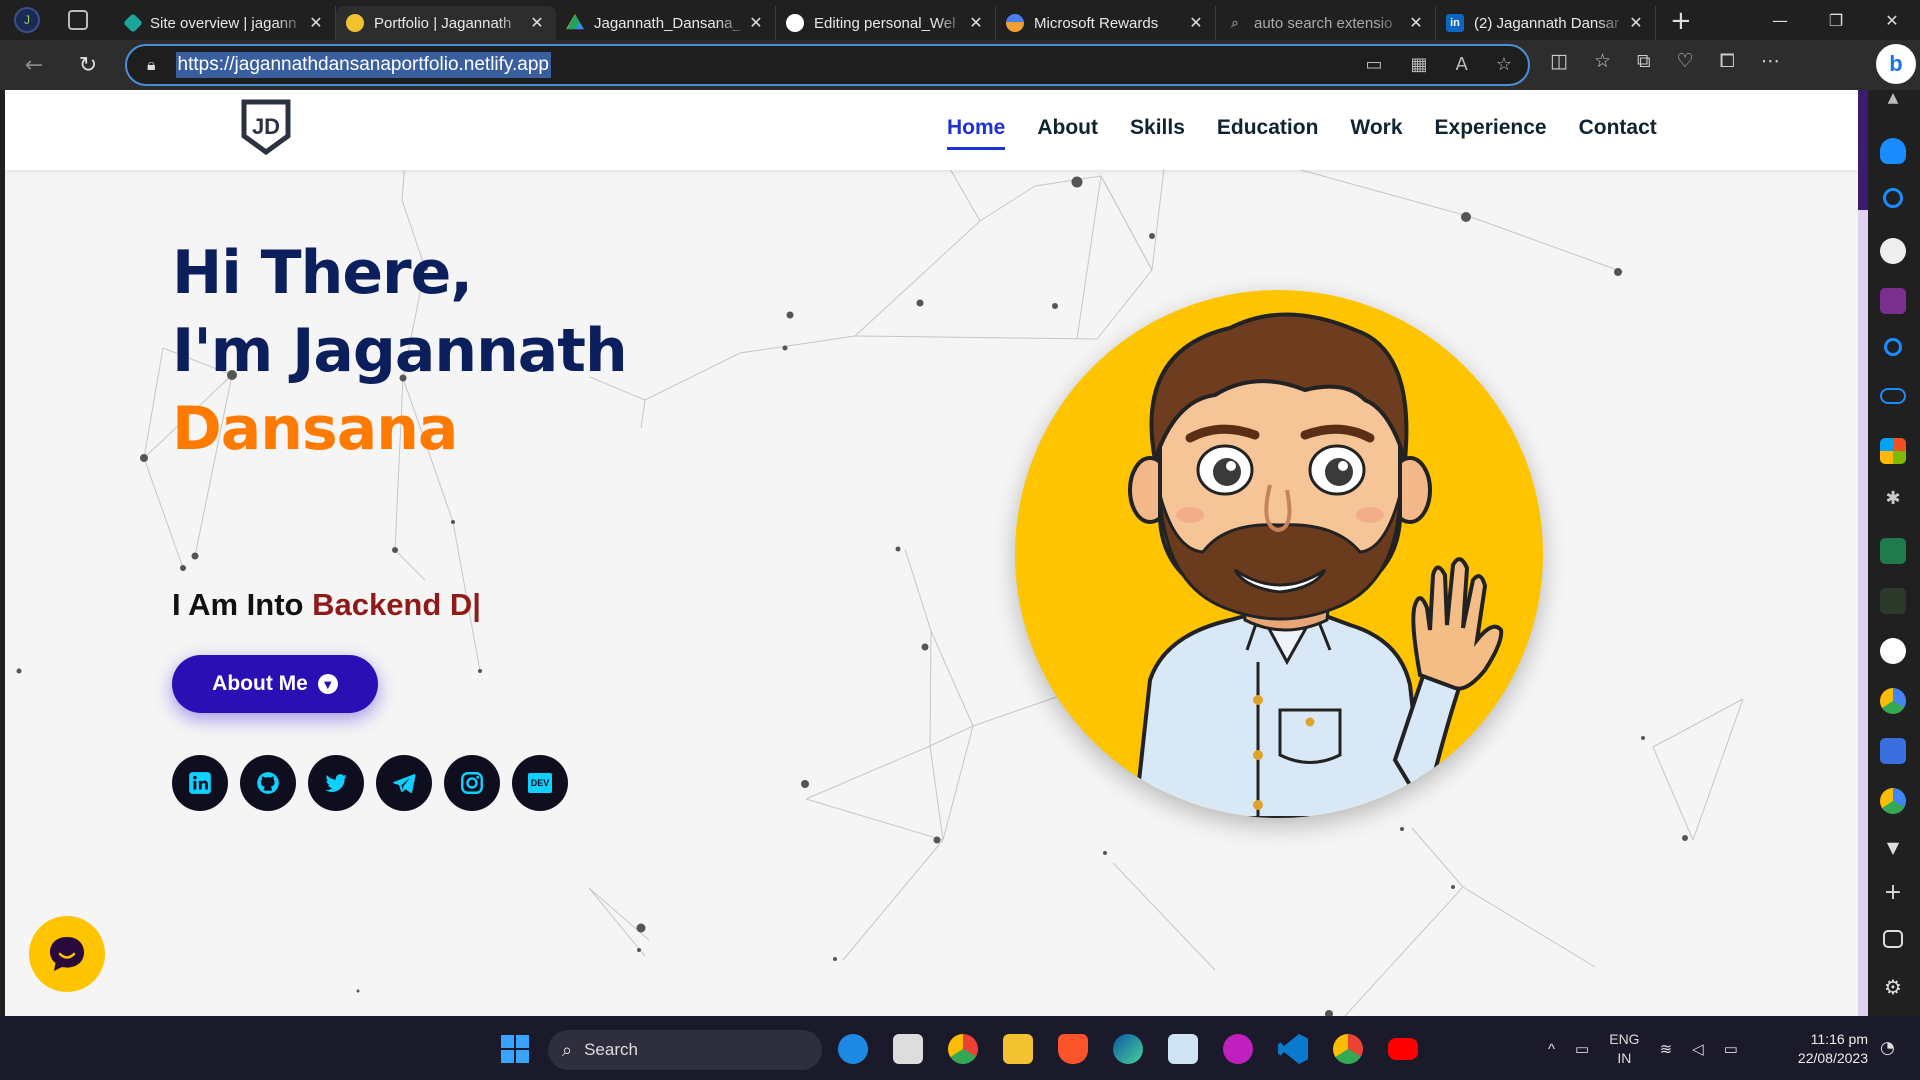 This screenshot has height=1080, width=1920. What do you see at coordinates (540, 783) in the screenshot?
I see `dev-icon: DEV` at bounding box center [540, 783].